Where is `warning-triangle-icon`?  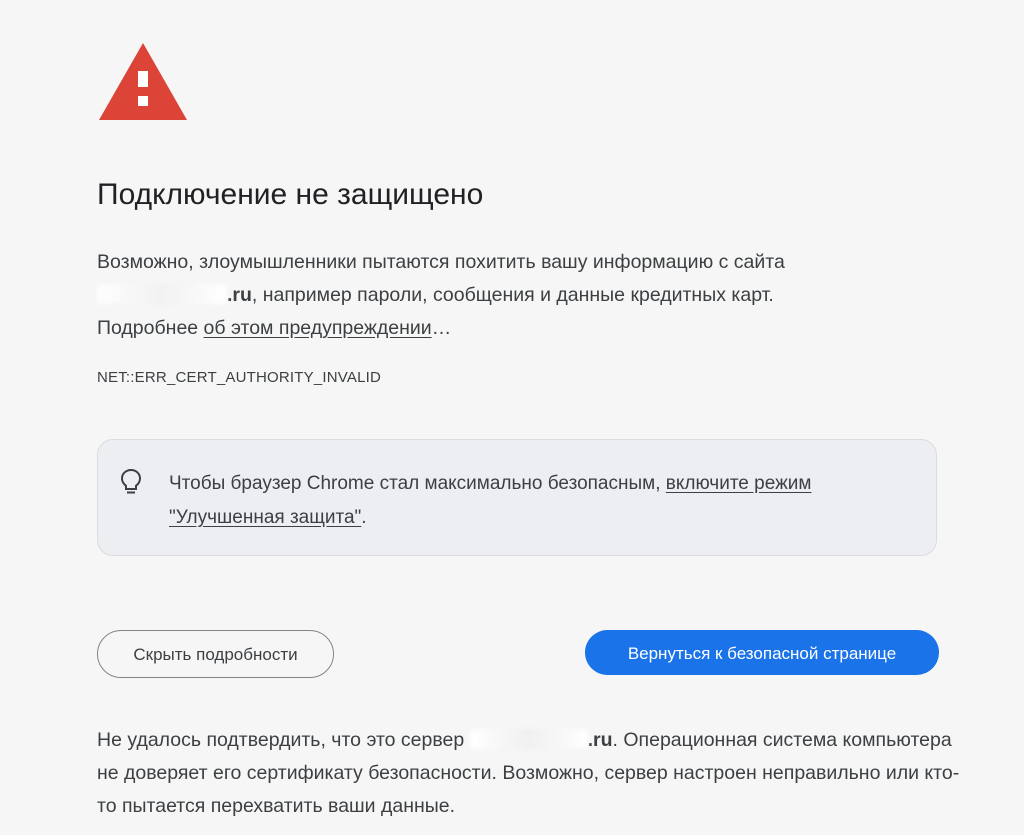 warning-triangle-icon is located at coordinates (143, 81).